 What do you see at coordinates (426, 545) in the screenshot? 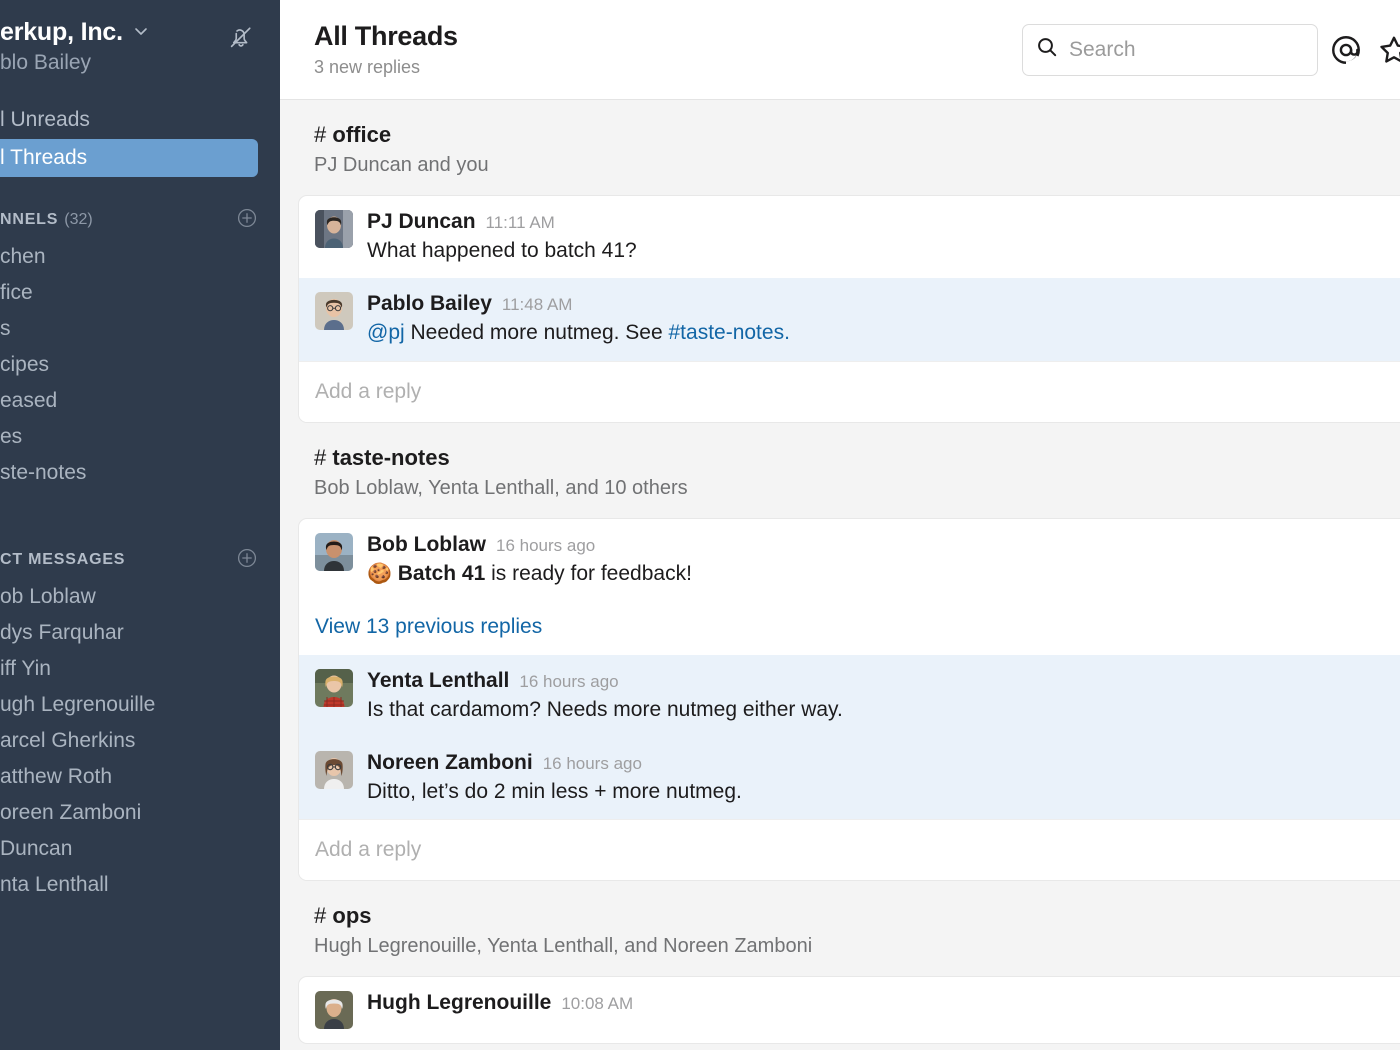
I see `message-author: Bob Loblaw` at bounding box center [426, 545].